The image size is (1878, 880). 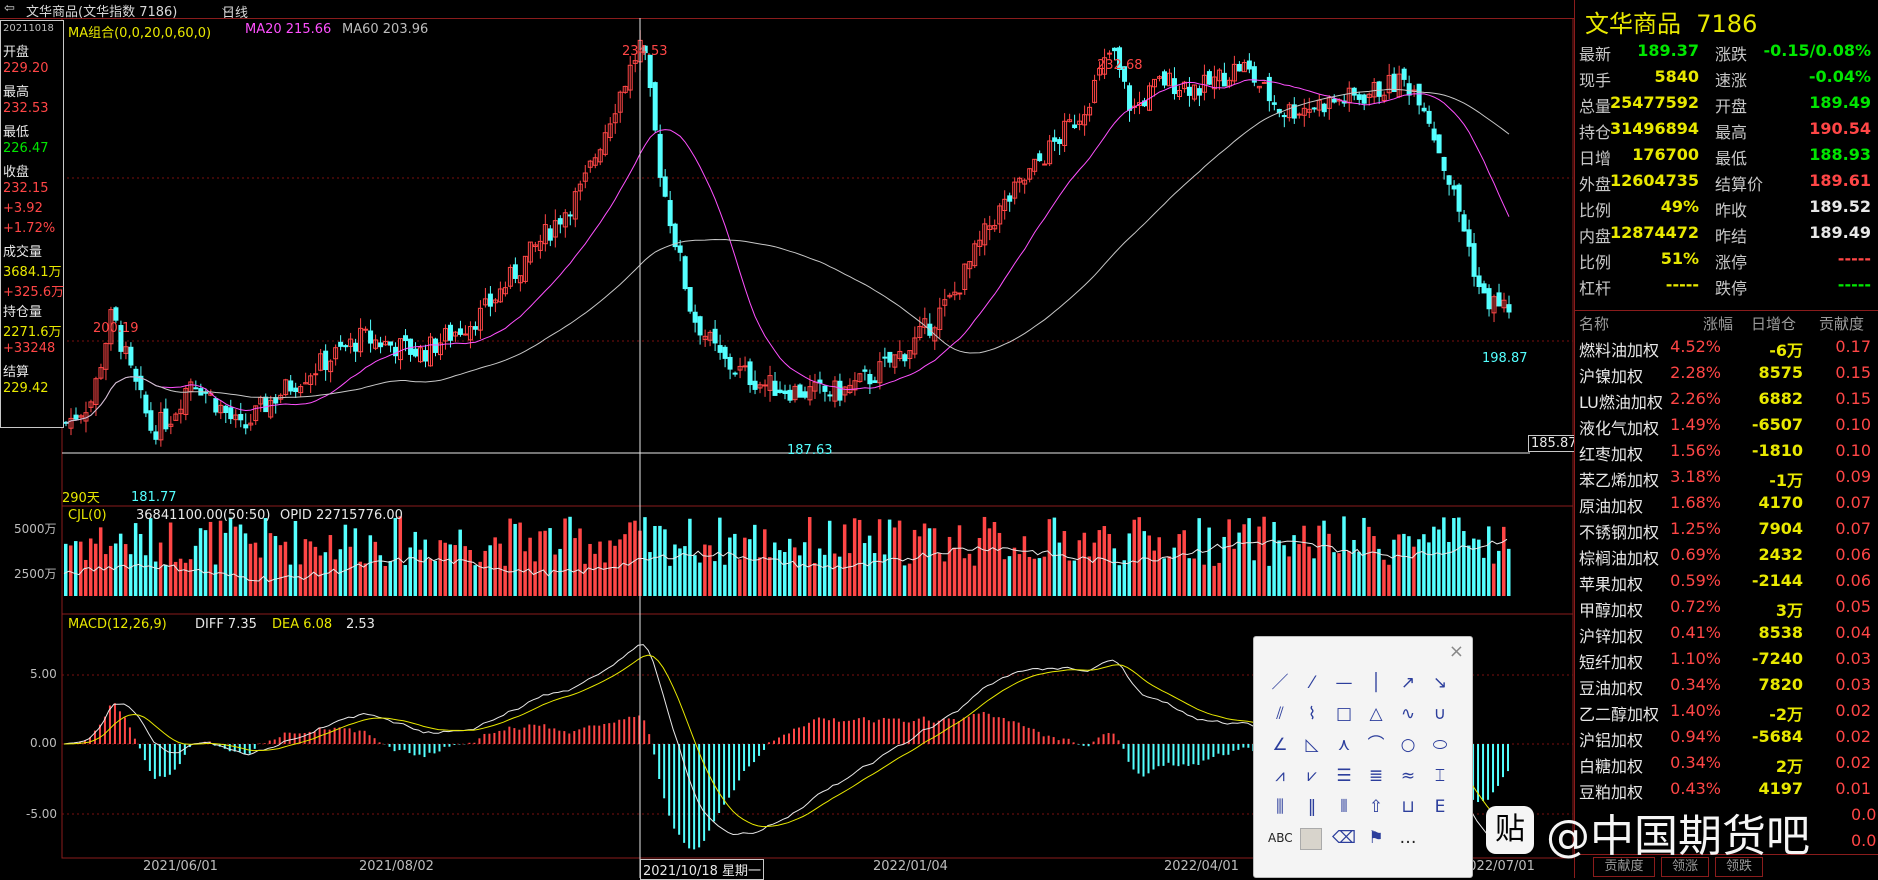 What do you see at coordinates (1726, 711) in the screenshot?
I see `list-item: 乙二醇加权 1.40% -2万 0.02` at bounding box center [1726, 711].